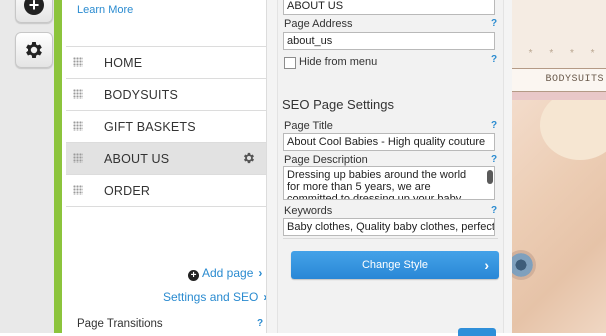 The height and width of the screenshot is (336, 606). Describe the element at coordinates (390, 238) in the screenshot. I see `divider` at that location.